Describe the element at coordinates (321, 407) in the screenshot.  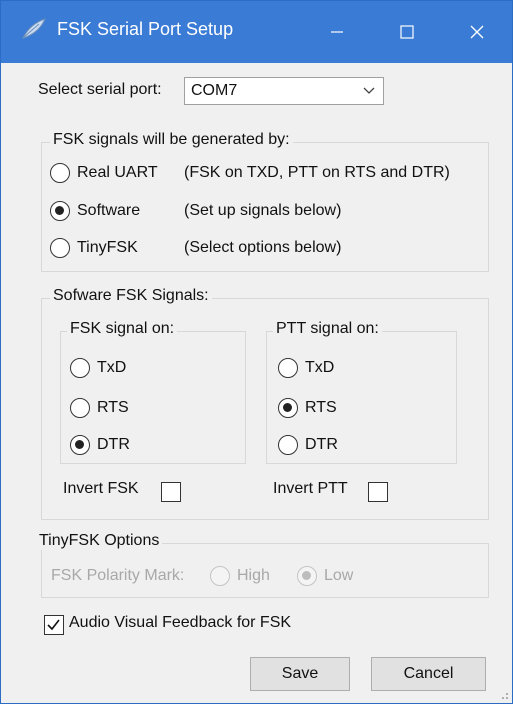
I see `ptt-rts-label: RTS` at that location.